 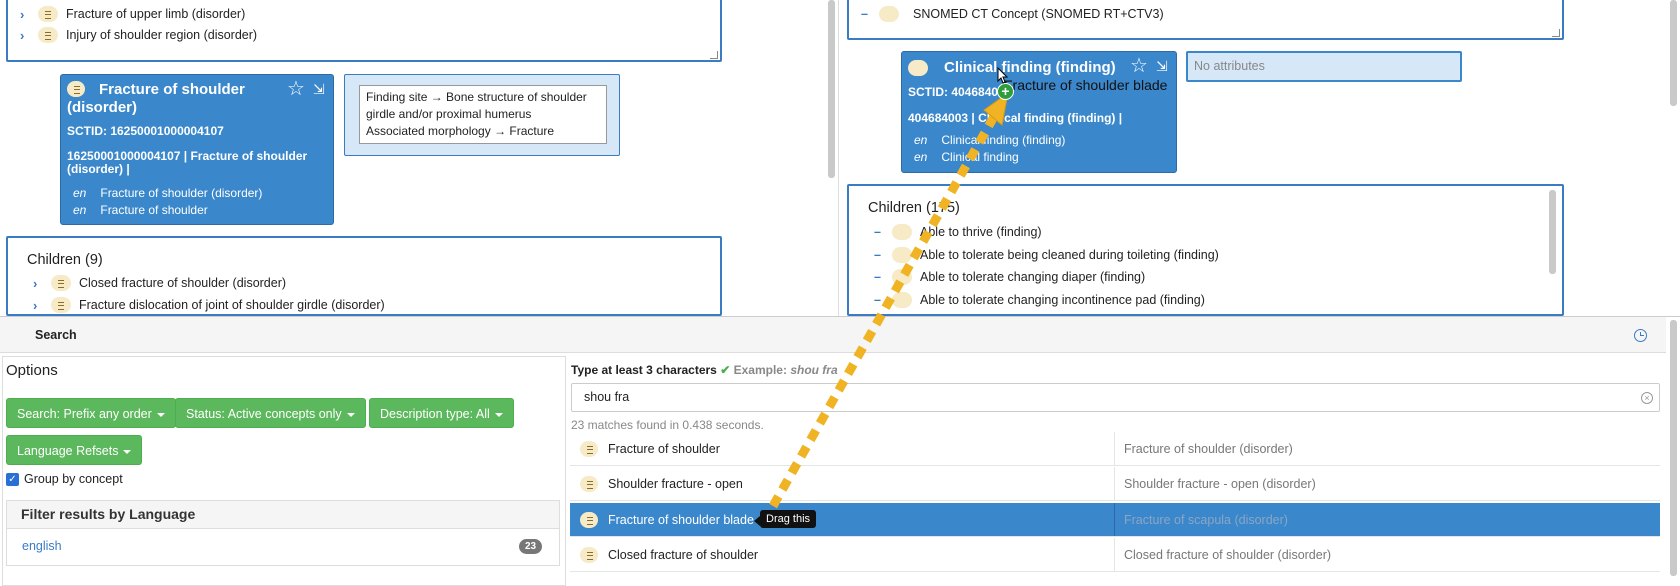 I want to click on add-plus-icon: +, so click(x=1005, y=91).